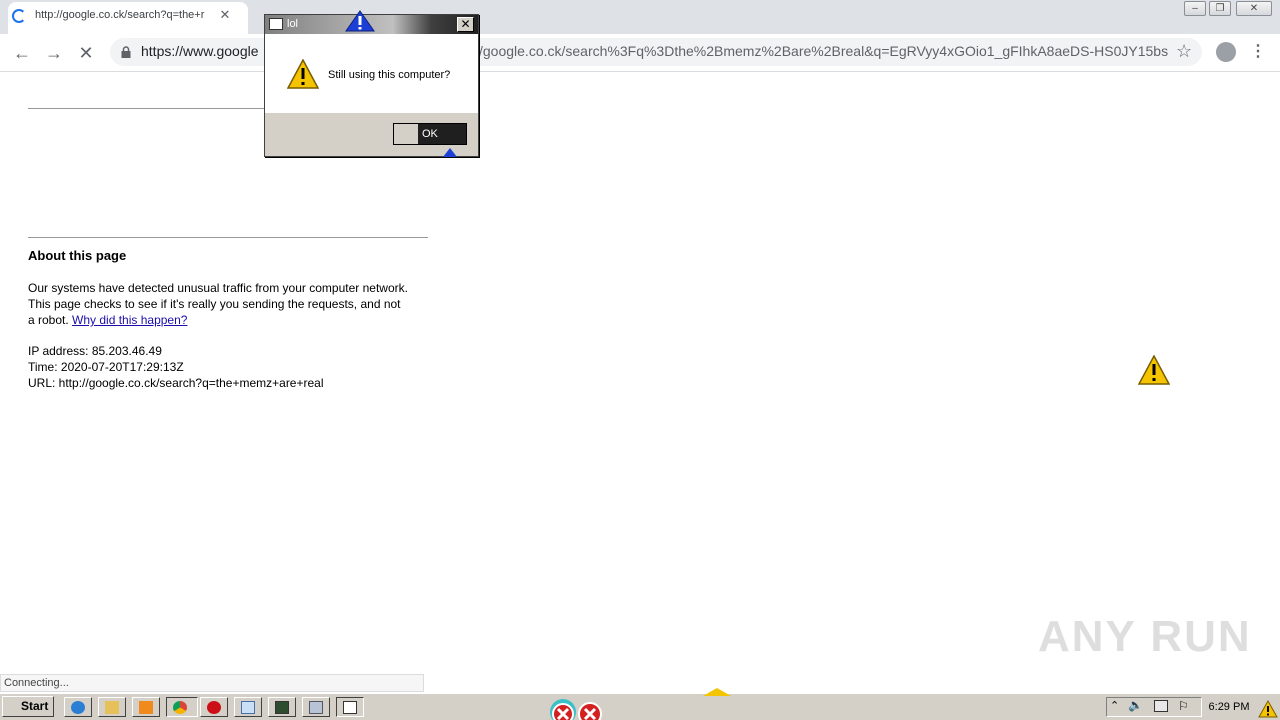 The height and width of the screenshot is (720, 1280). I want to click on notepad-taskbar-button, so click(248, 707).